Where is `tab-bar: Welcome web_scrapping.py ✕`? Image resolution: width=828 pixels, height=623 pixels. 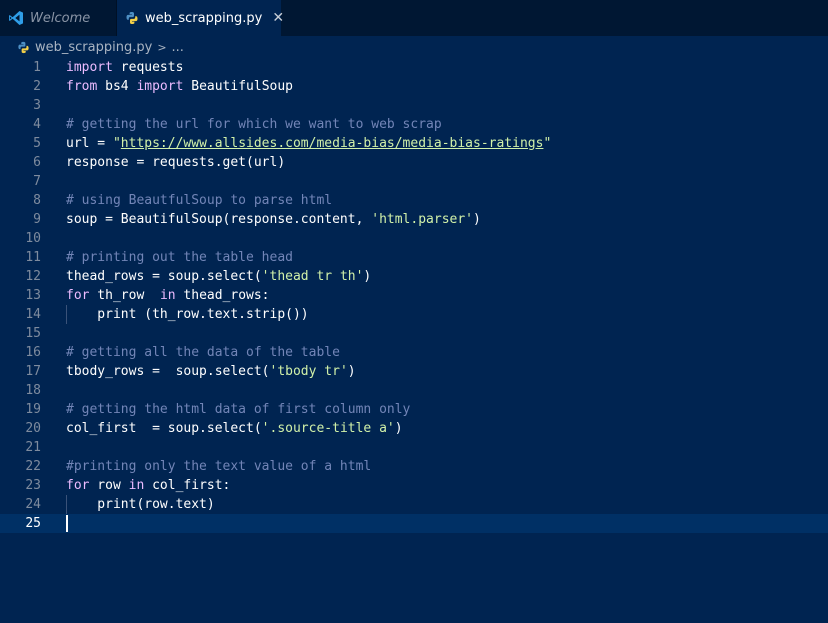 tab-bar: Welcome web_scrapping.py ✕ is located at coordinates (414, 18).